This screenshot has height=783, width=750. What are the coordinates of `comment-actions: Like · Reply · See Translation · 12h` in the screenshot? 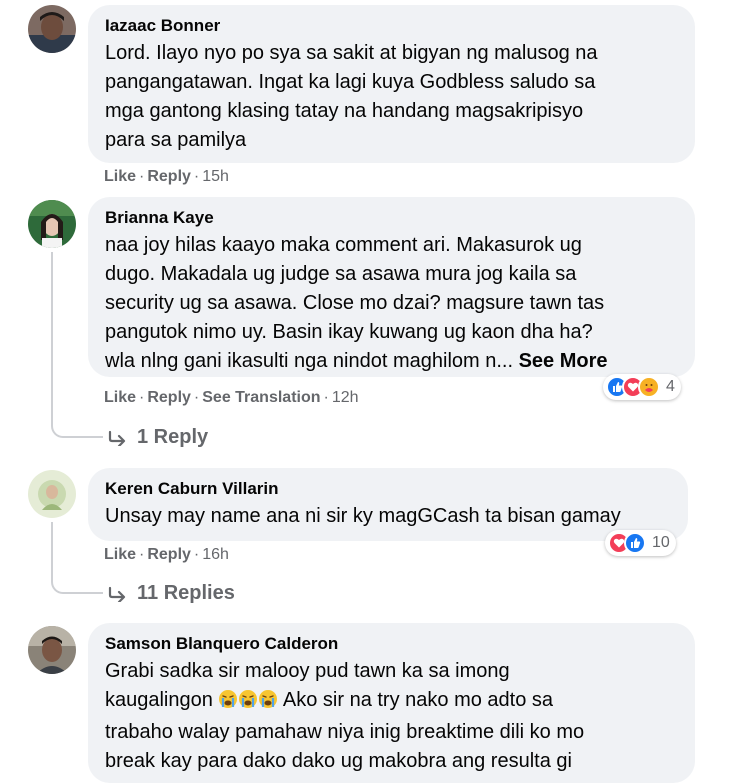 It's located at (231, 397).